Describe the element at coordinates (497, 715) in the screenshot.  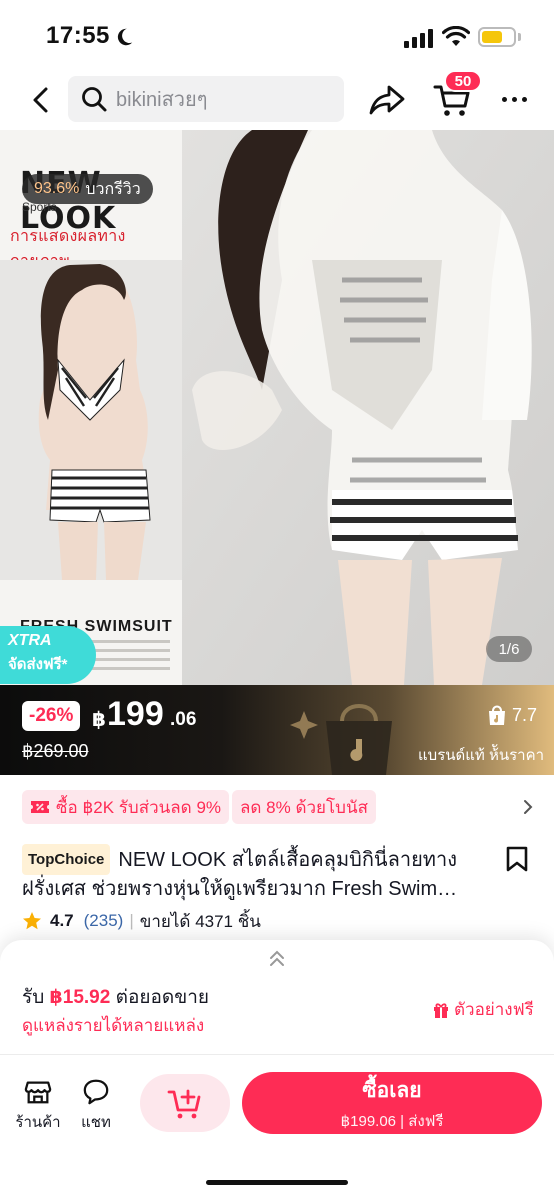
I see `shopping-bag-icon` at that location.